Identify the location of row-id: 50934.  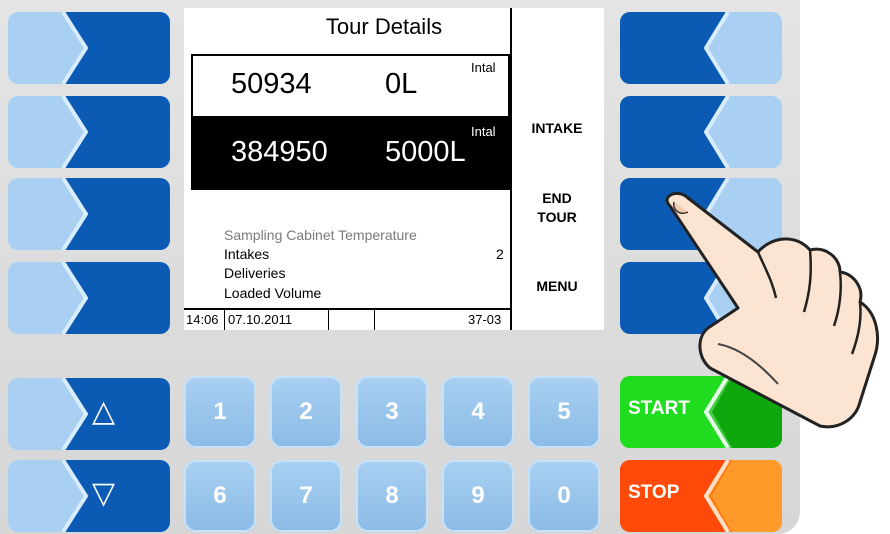
(271, 84).